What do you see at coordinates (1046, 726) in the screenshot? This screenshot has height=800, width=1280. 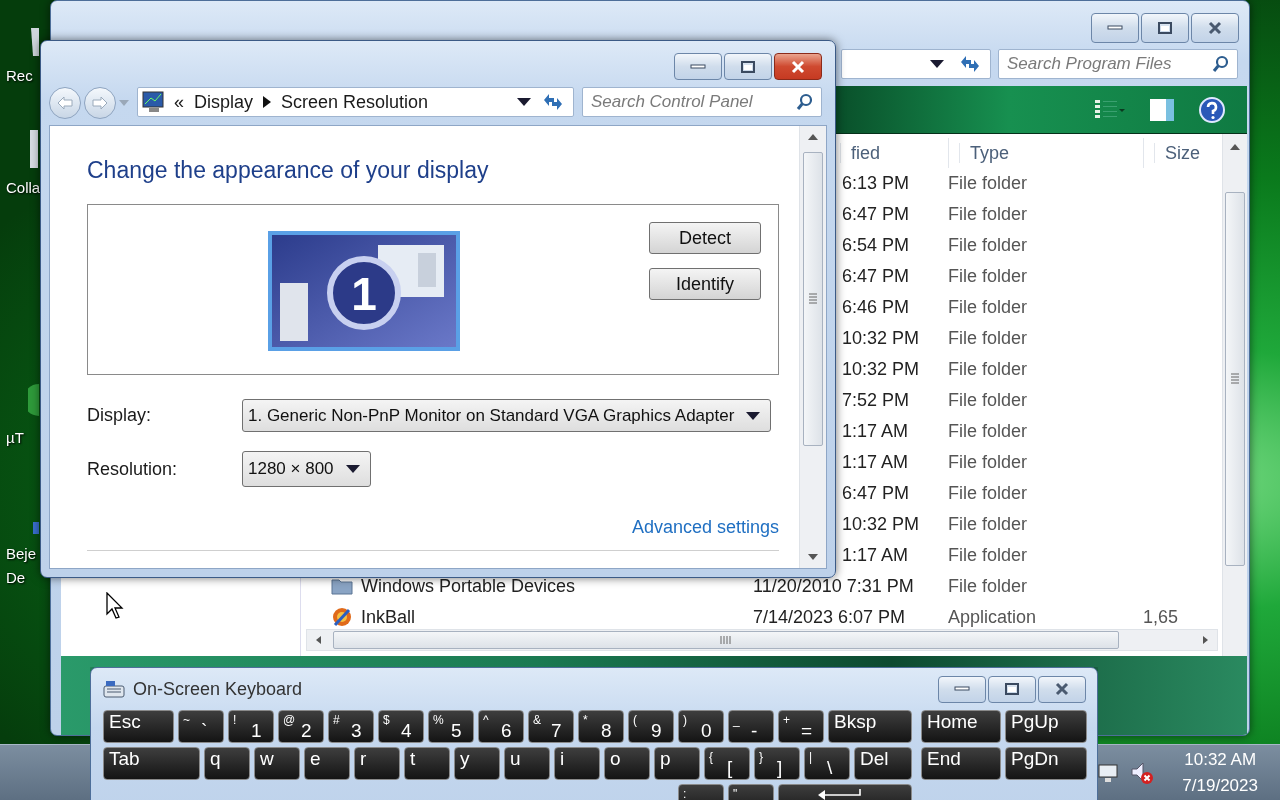 I see `keyboard-key: PgUp` at bounding box center [1046, 726].